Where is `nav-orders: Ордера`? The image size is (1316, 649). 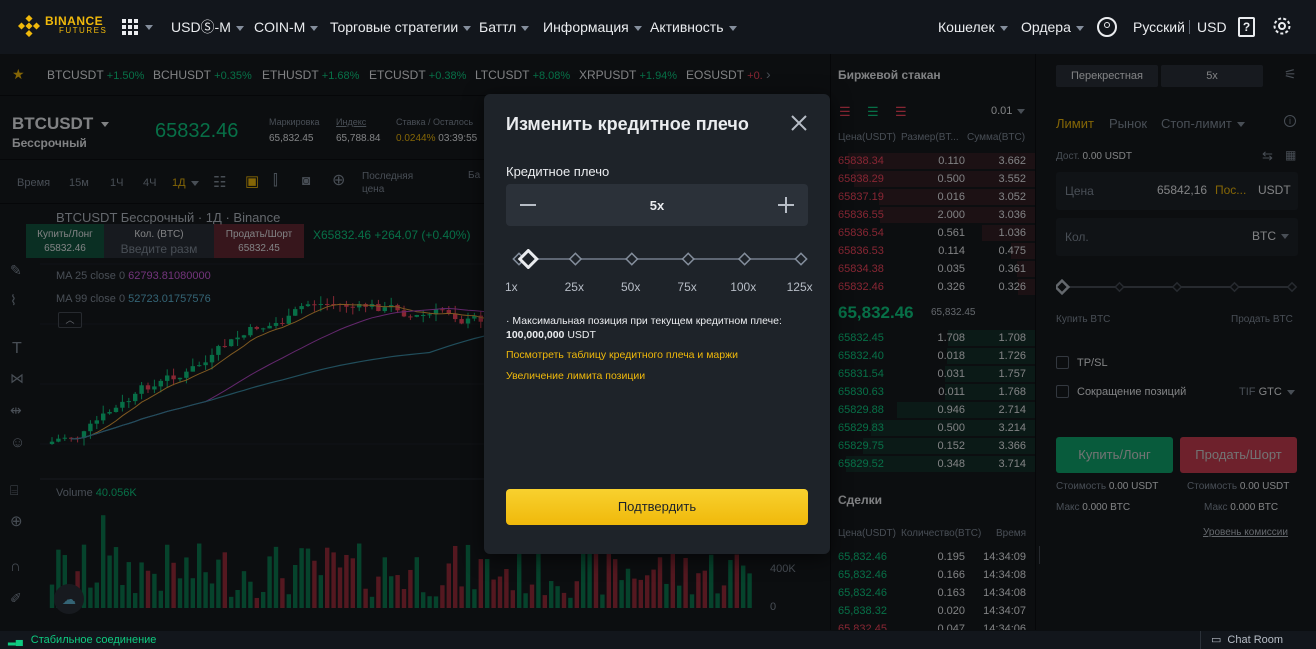
nav-orders: Ордера is located at coordinates (1052, 27).